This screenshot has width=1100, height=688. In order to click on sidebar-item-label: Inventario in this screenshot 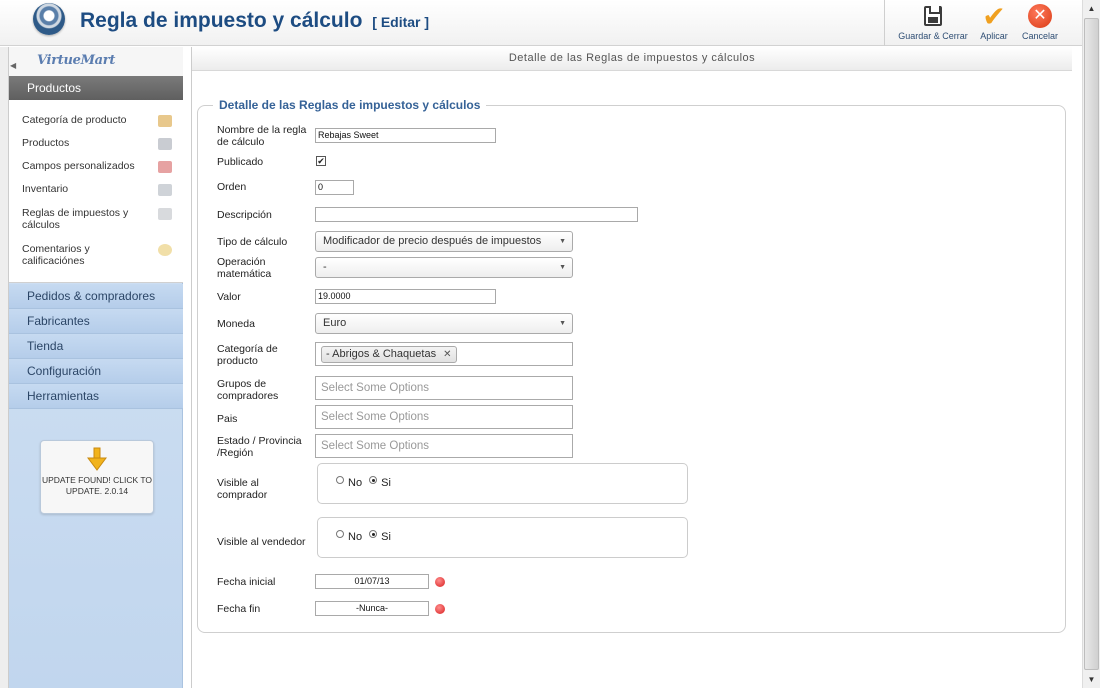, I will do `click(45, 189)`.